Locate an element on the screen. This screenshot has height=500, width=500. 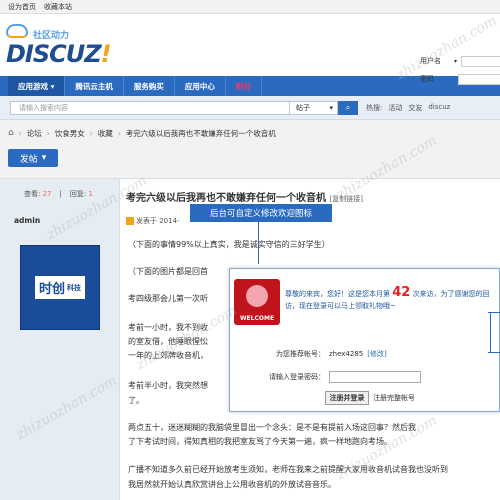
home-icon: ⌂ is located at coordinates (11, 133).